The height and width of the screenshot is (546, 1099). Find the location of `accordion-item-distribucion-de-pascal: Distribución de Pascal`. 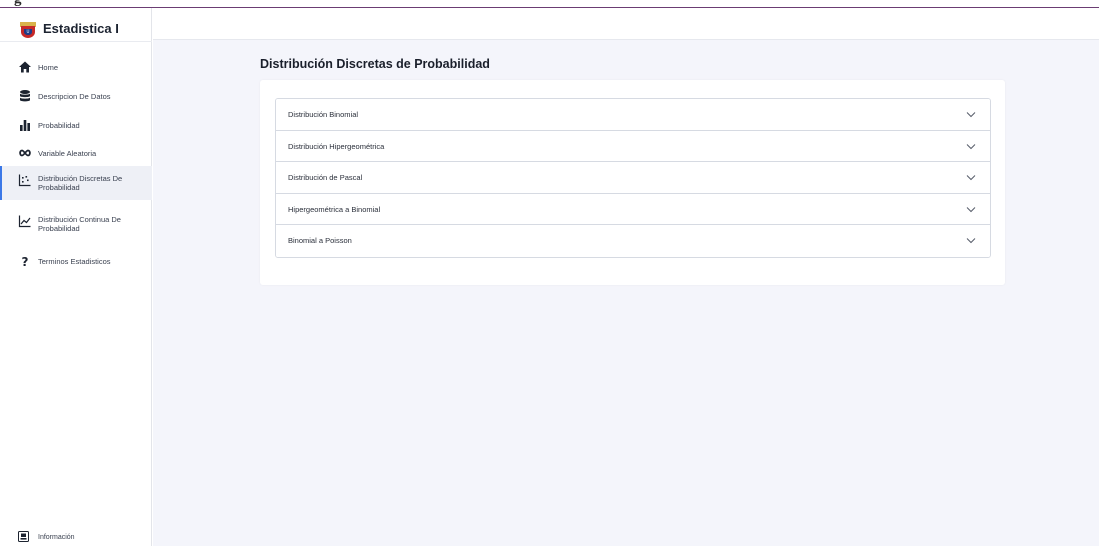

accordion-item-distribucion-de-pascal: Distribución de Pascal is located at coordinates (633, 178).